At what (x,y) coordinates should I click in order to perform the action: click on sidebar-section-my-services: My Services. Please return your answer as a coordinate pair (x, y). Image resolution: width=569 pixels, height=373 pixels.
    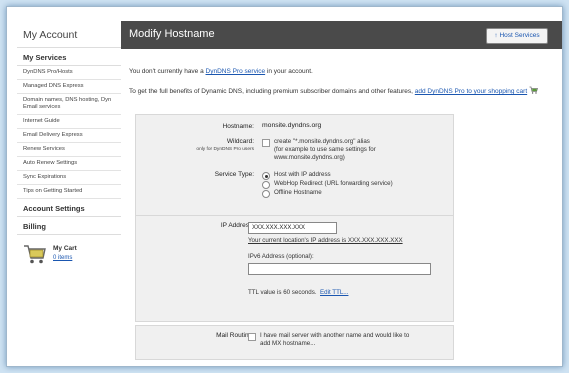
    Looking at the image, I should click on (69, 57).